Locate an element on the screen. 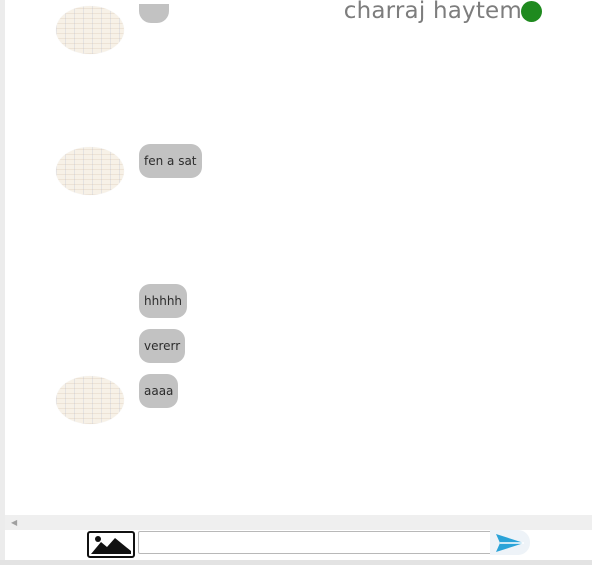  message-input is located at coordinates (316, 542).